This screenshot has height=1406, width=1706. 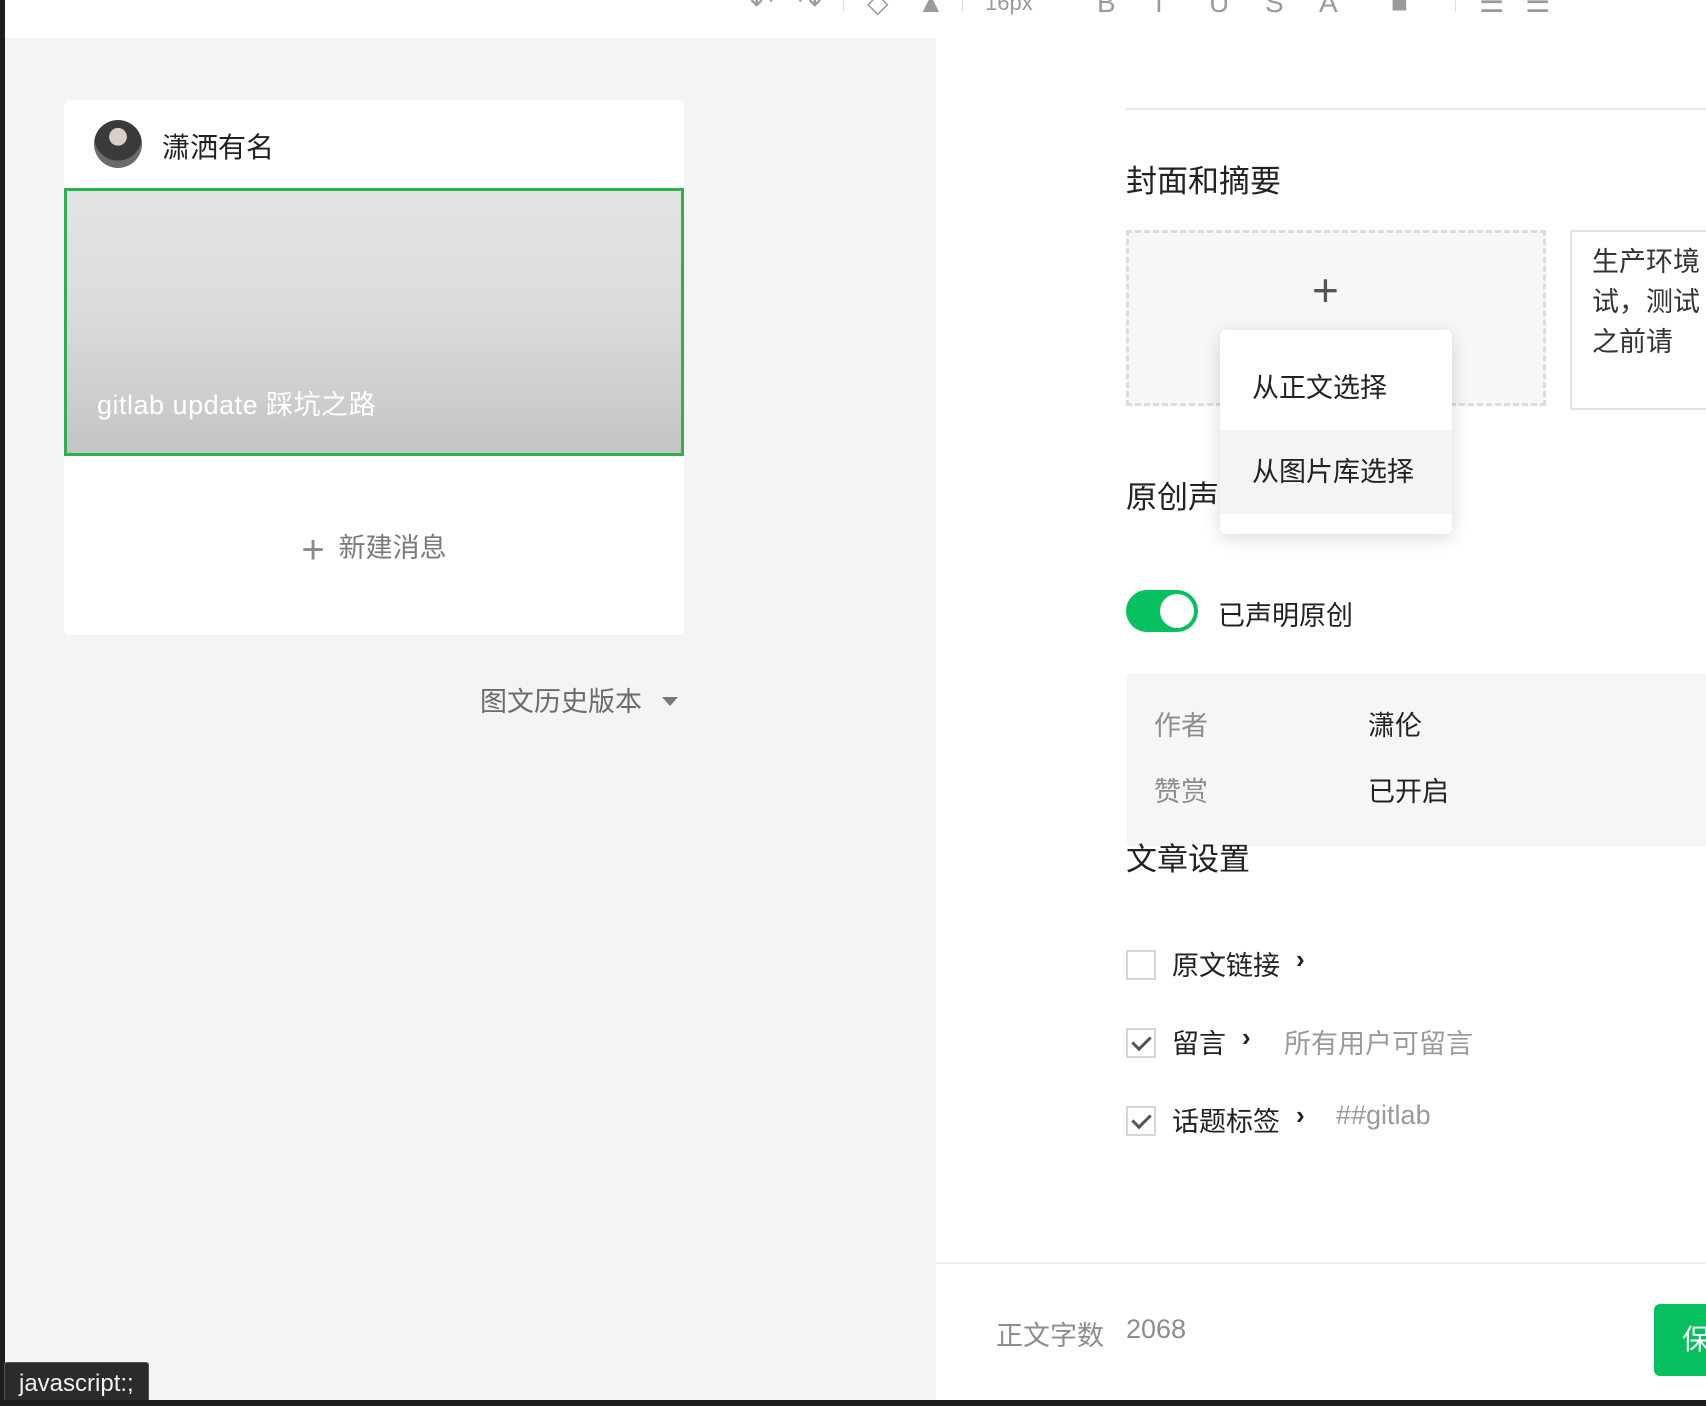 What do you see at coordinates (809, 9) in the screenshot?
I see `redo-icon: ↷` at bounding box center [809, 9].